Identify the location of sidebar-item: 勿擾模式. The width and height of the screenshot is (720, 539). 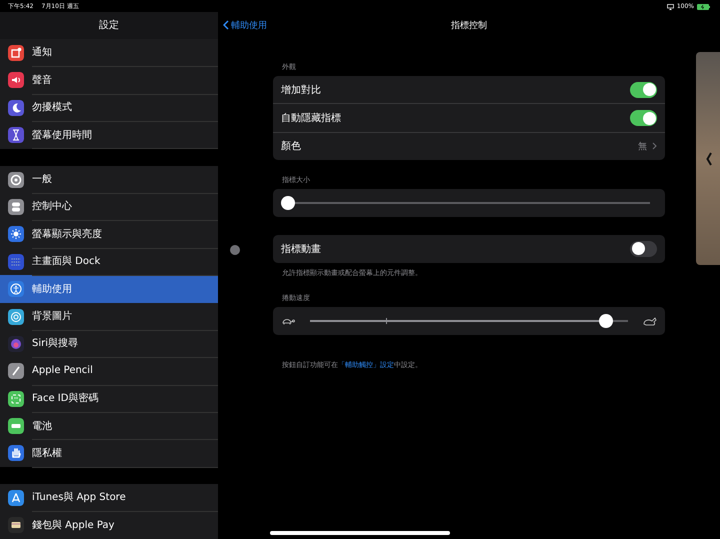
(109, 108).